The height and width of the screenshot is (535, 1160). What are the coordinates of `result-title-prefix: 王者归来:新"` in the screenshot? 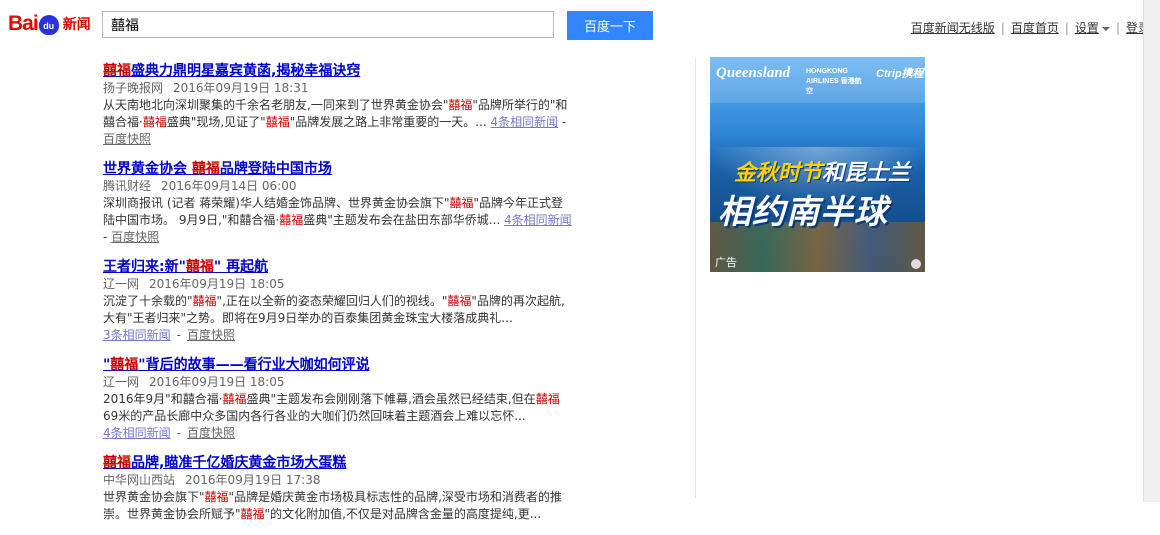 It's located at (144, 267).